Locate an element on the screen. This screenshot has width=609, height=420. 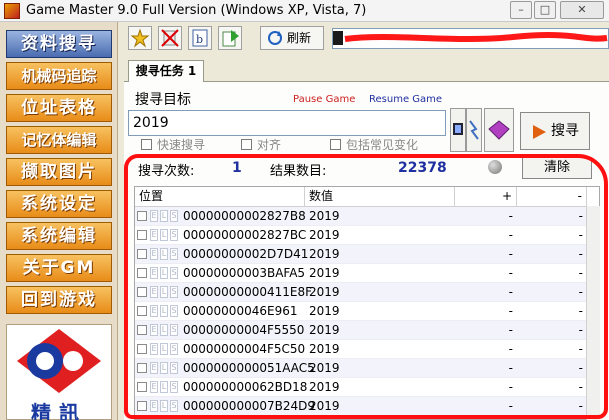
search-button-label: 搜寻 is located at coordinates (565, 131).